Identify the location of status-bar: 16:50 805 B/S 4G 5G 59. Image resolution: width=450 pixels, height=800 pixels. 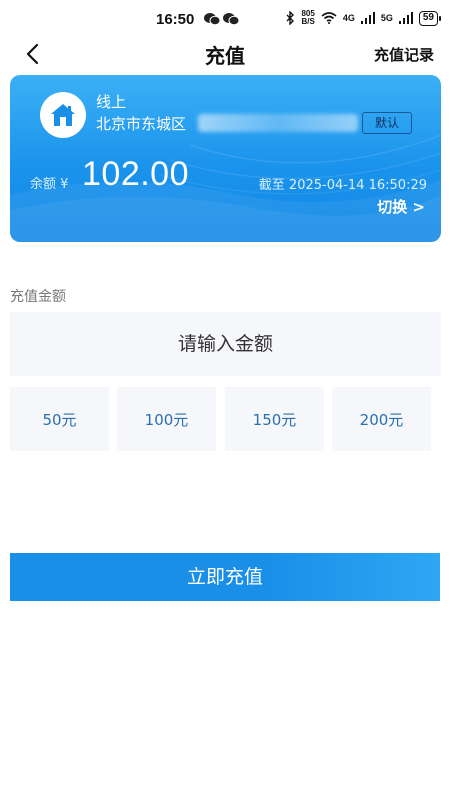
(225, 20).